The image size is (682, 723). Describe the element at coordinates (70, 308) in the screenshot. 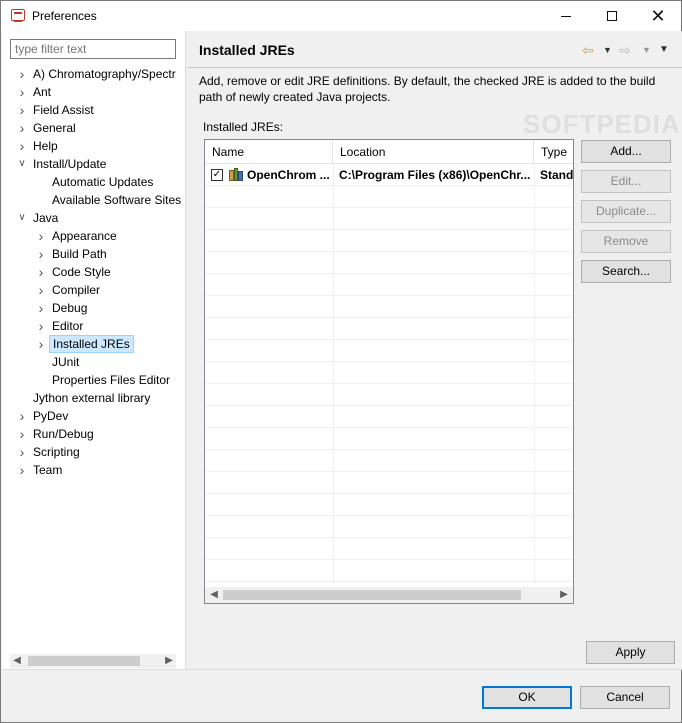

I see `tree-item-label: Debug` at that location.